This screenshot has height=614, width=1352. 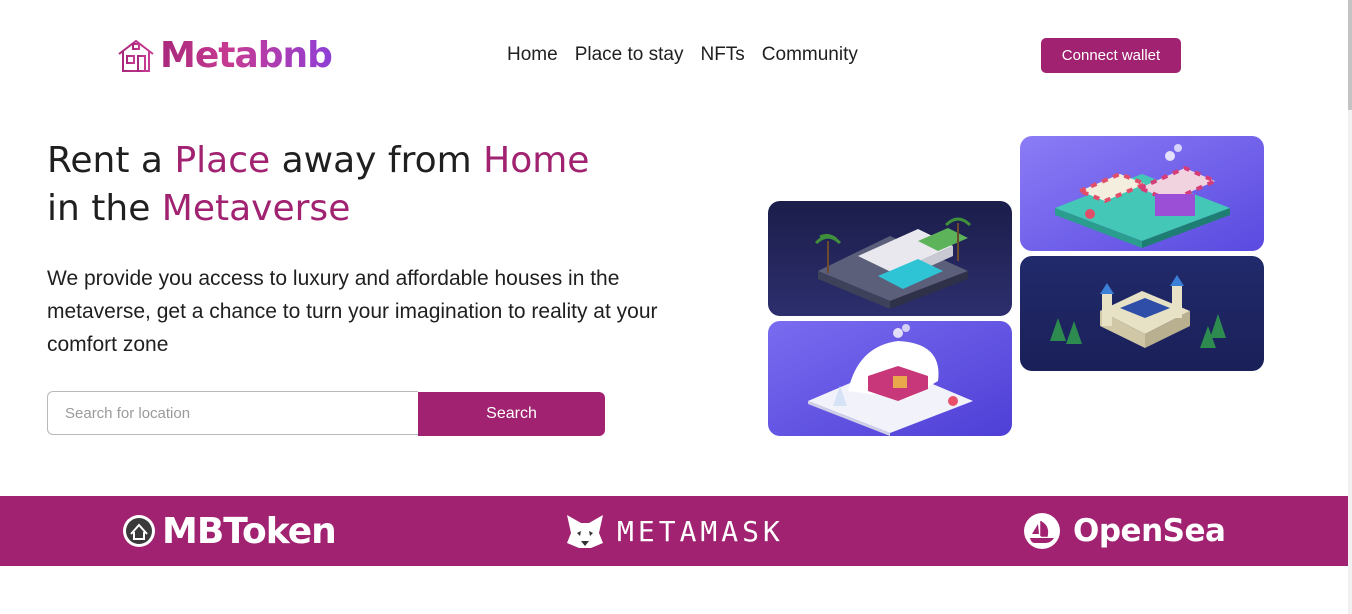 I want to click on nav-home: Home, so click(x=532, y=55).